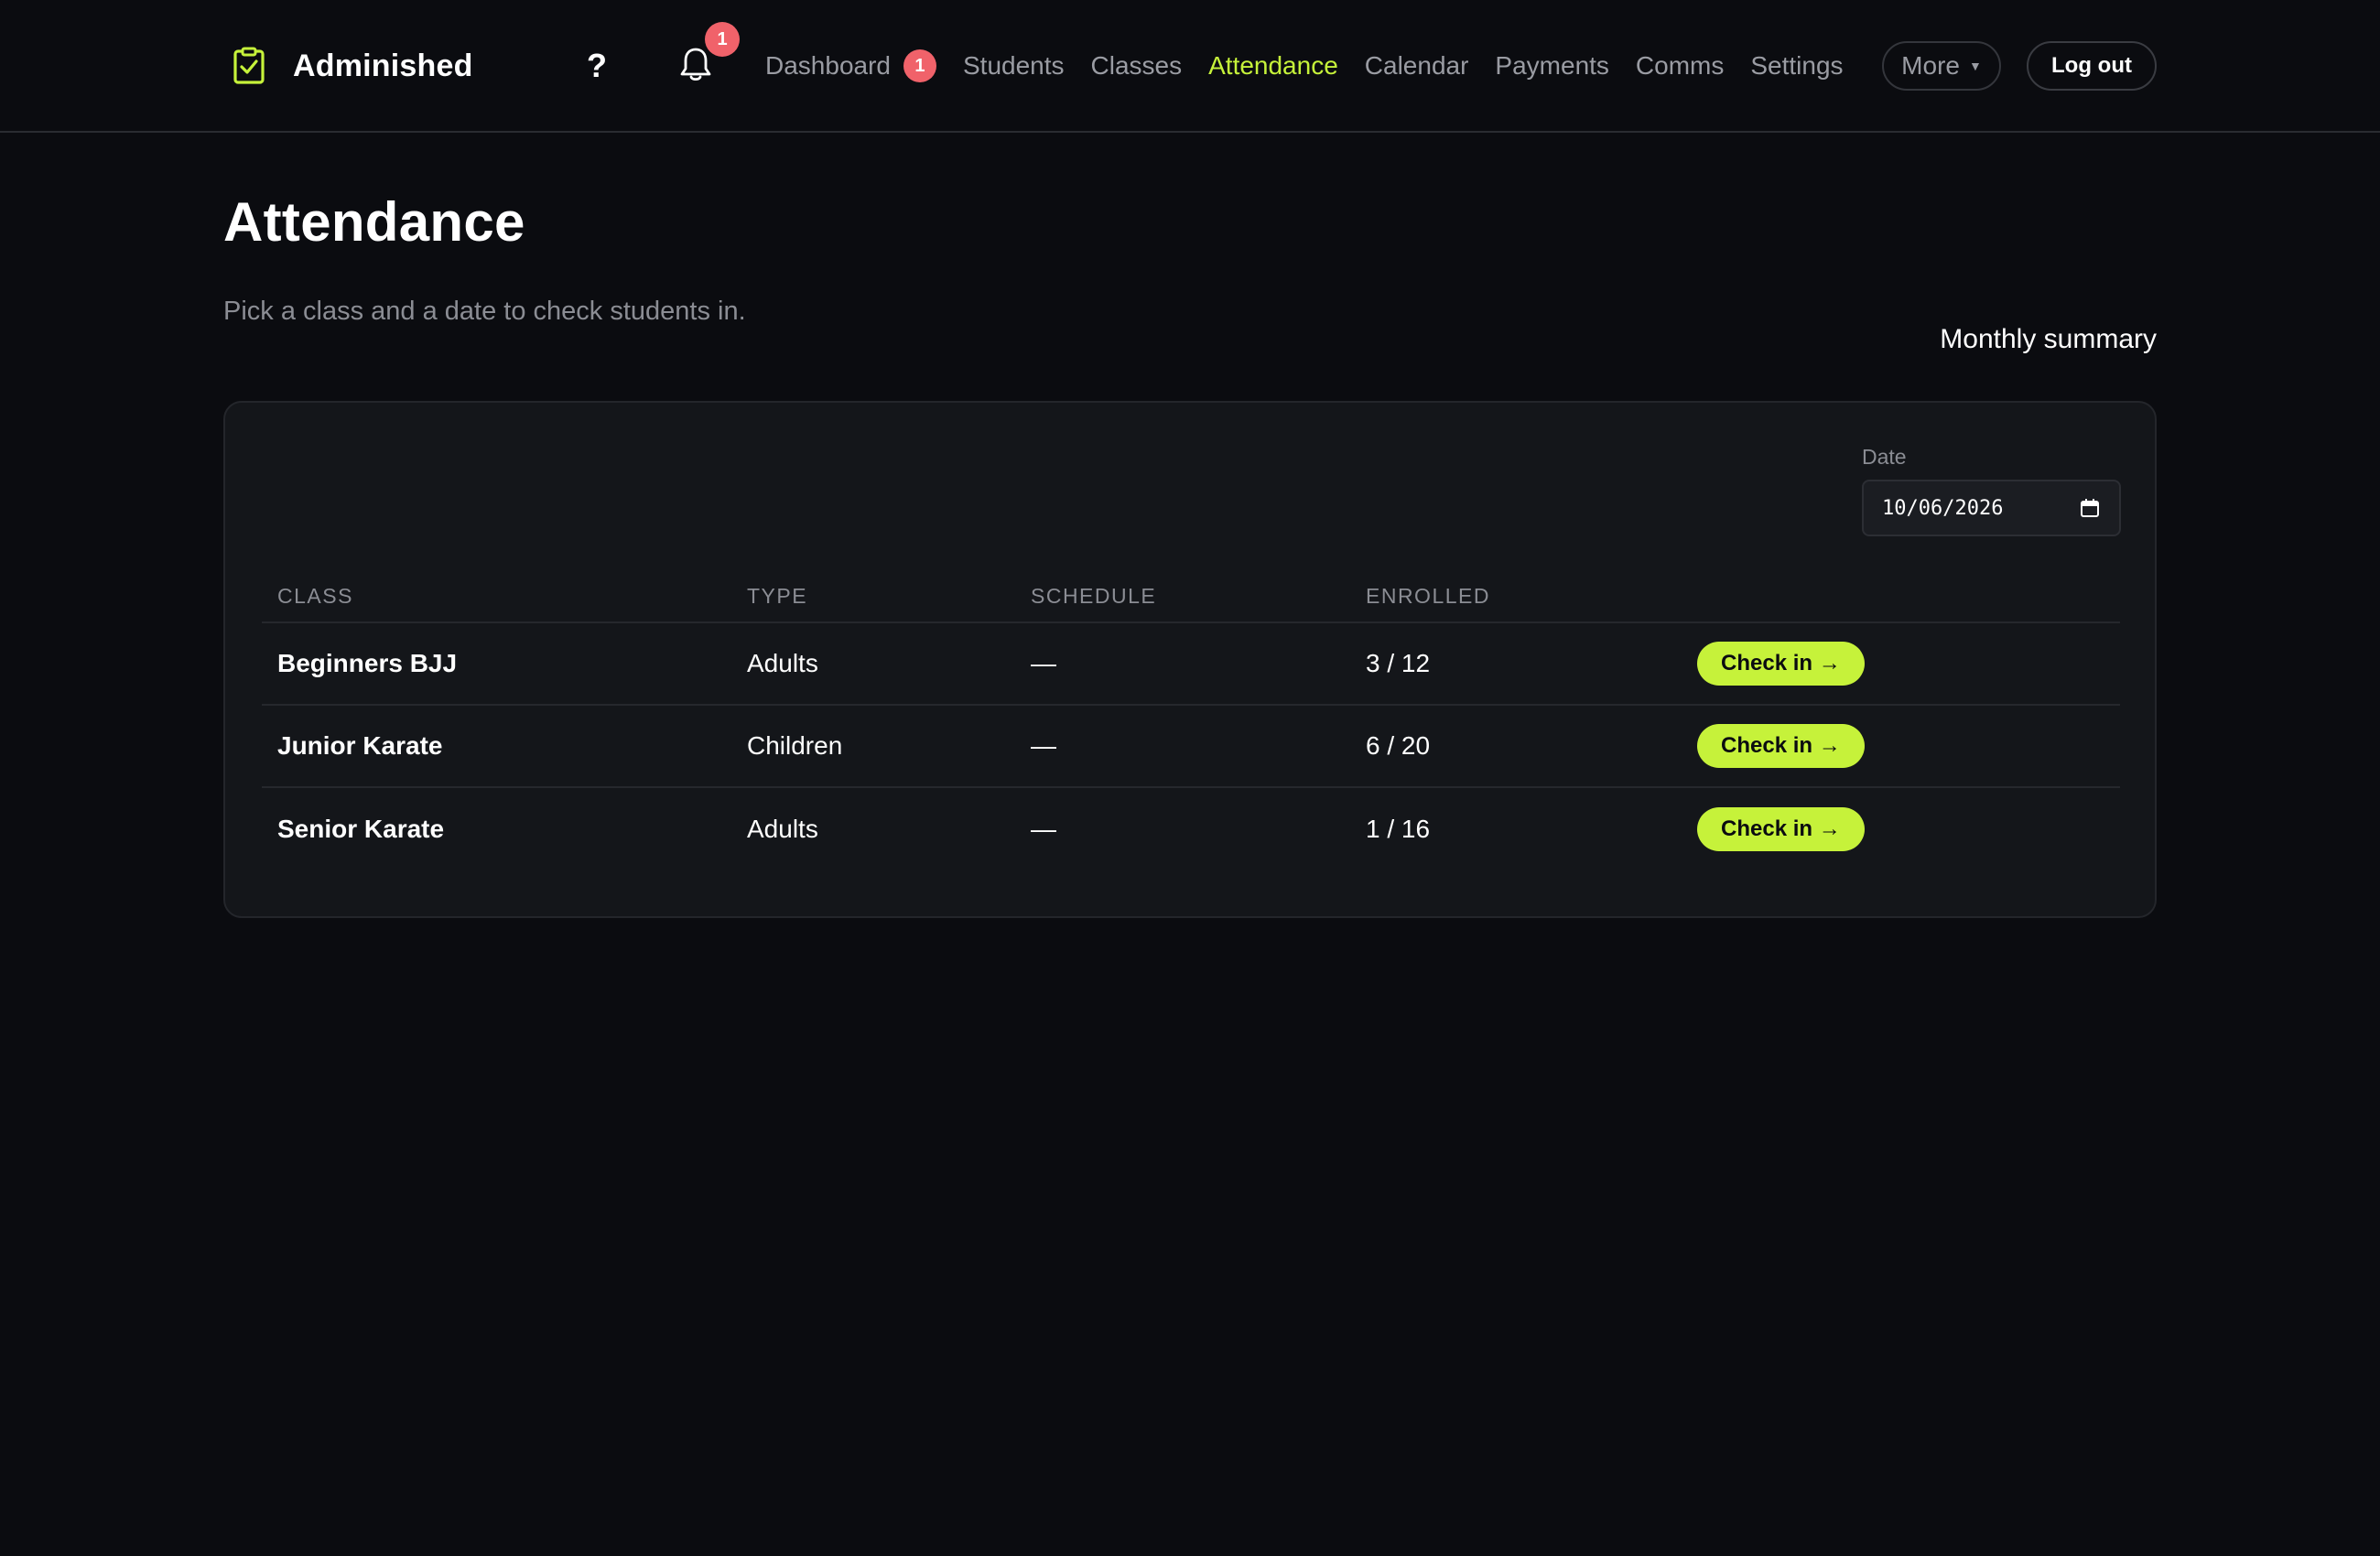 The height and width of the screenshot is (1556, 2380). I want to click on calendar-icon, so click(2090, 508).